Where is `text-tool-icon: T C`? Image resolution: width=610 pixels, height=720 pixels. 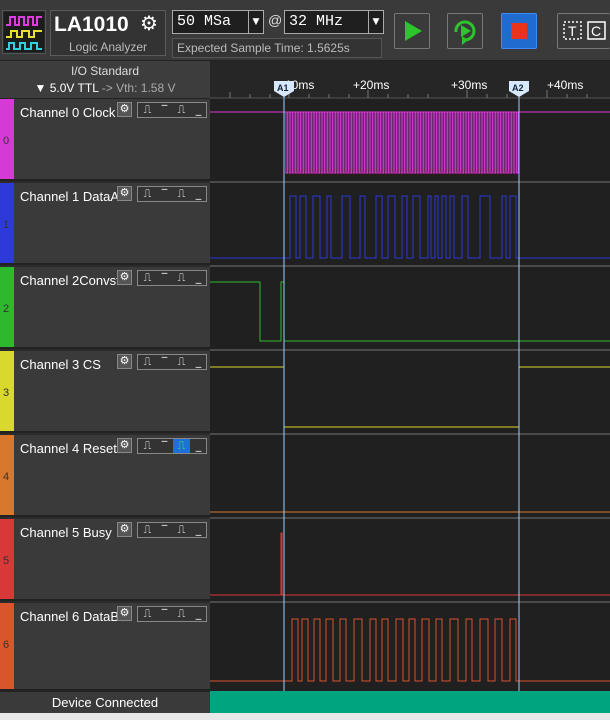 text-tool-icon: T C is located at coordinates (584, 30).